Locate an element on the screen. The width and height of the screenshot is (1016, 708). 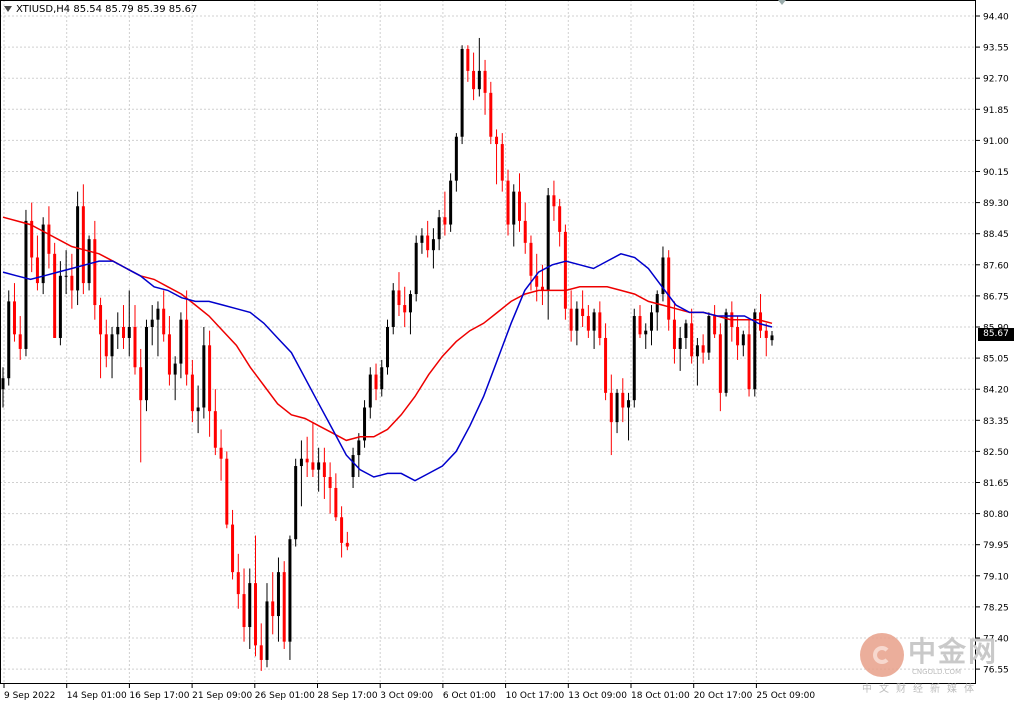
x-tick-label: 18 Oct 01:00 is located at coordinates (660, 696).